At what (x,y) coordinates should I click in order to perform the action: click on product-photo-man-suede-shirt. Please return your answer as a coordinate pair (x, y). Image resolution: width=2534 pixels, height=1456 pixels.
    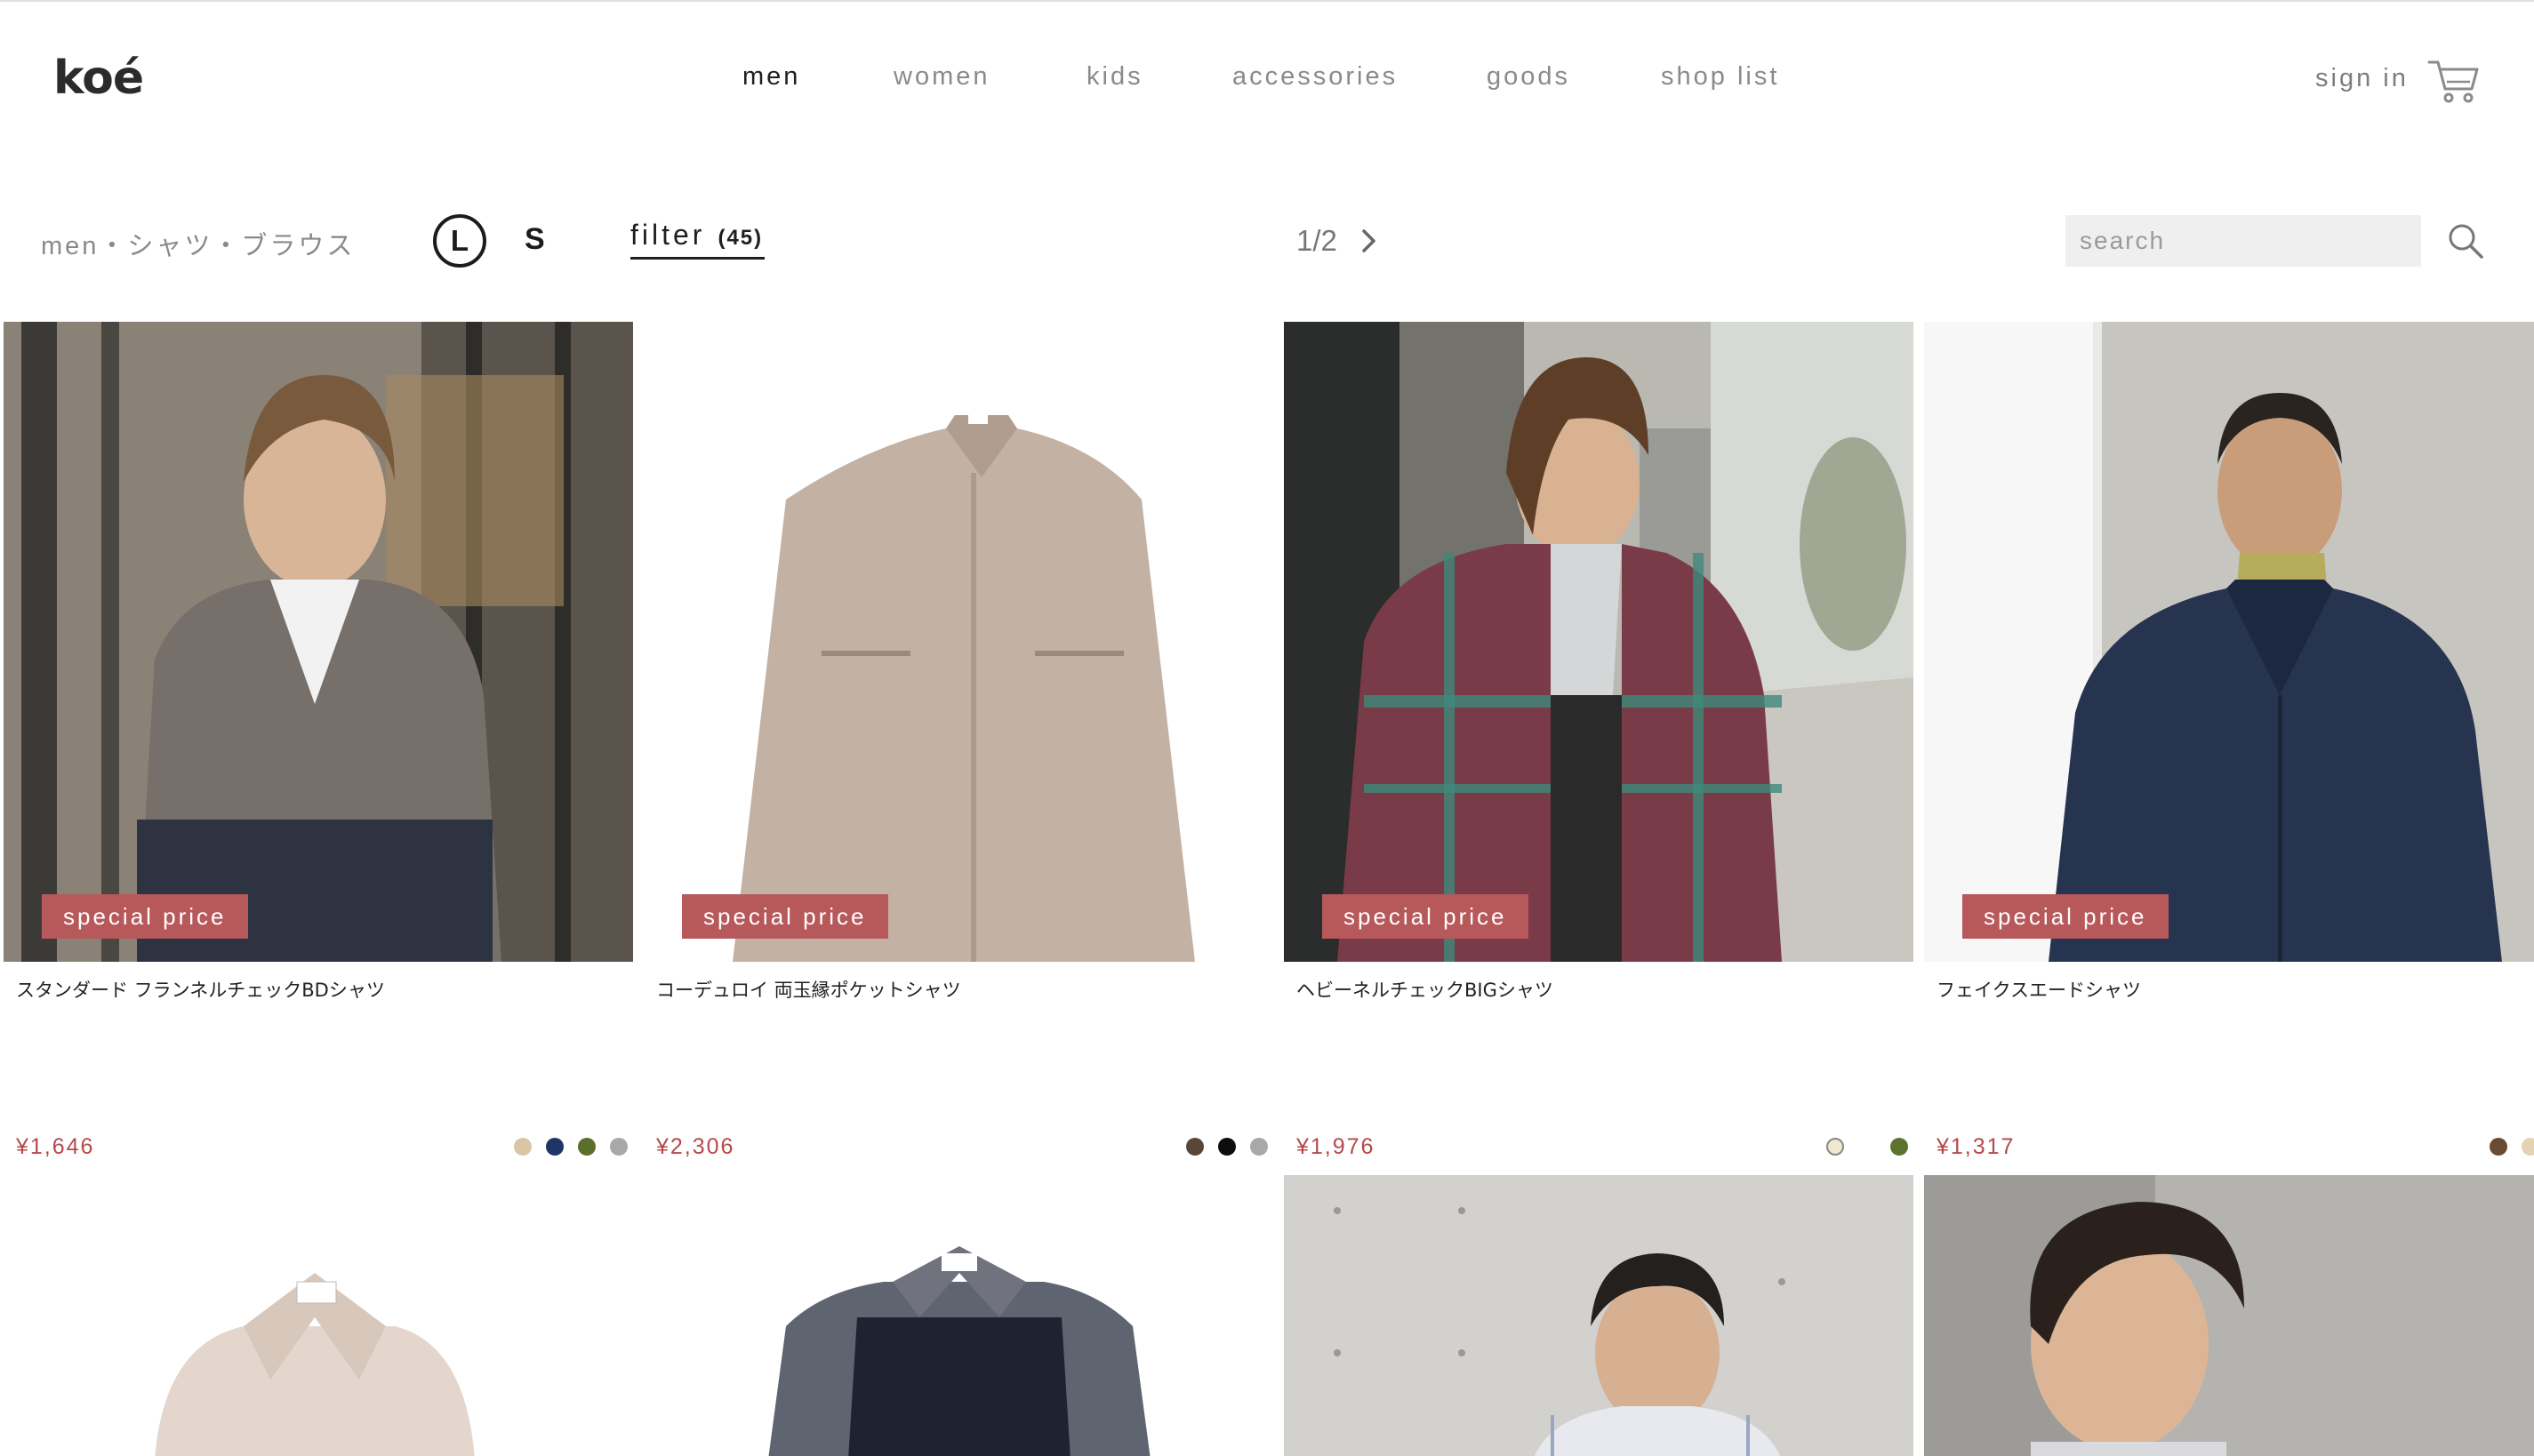
    Looking at the image, I should click on (2229, 642).